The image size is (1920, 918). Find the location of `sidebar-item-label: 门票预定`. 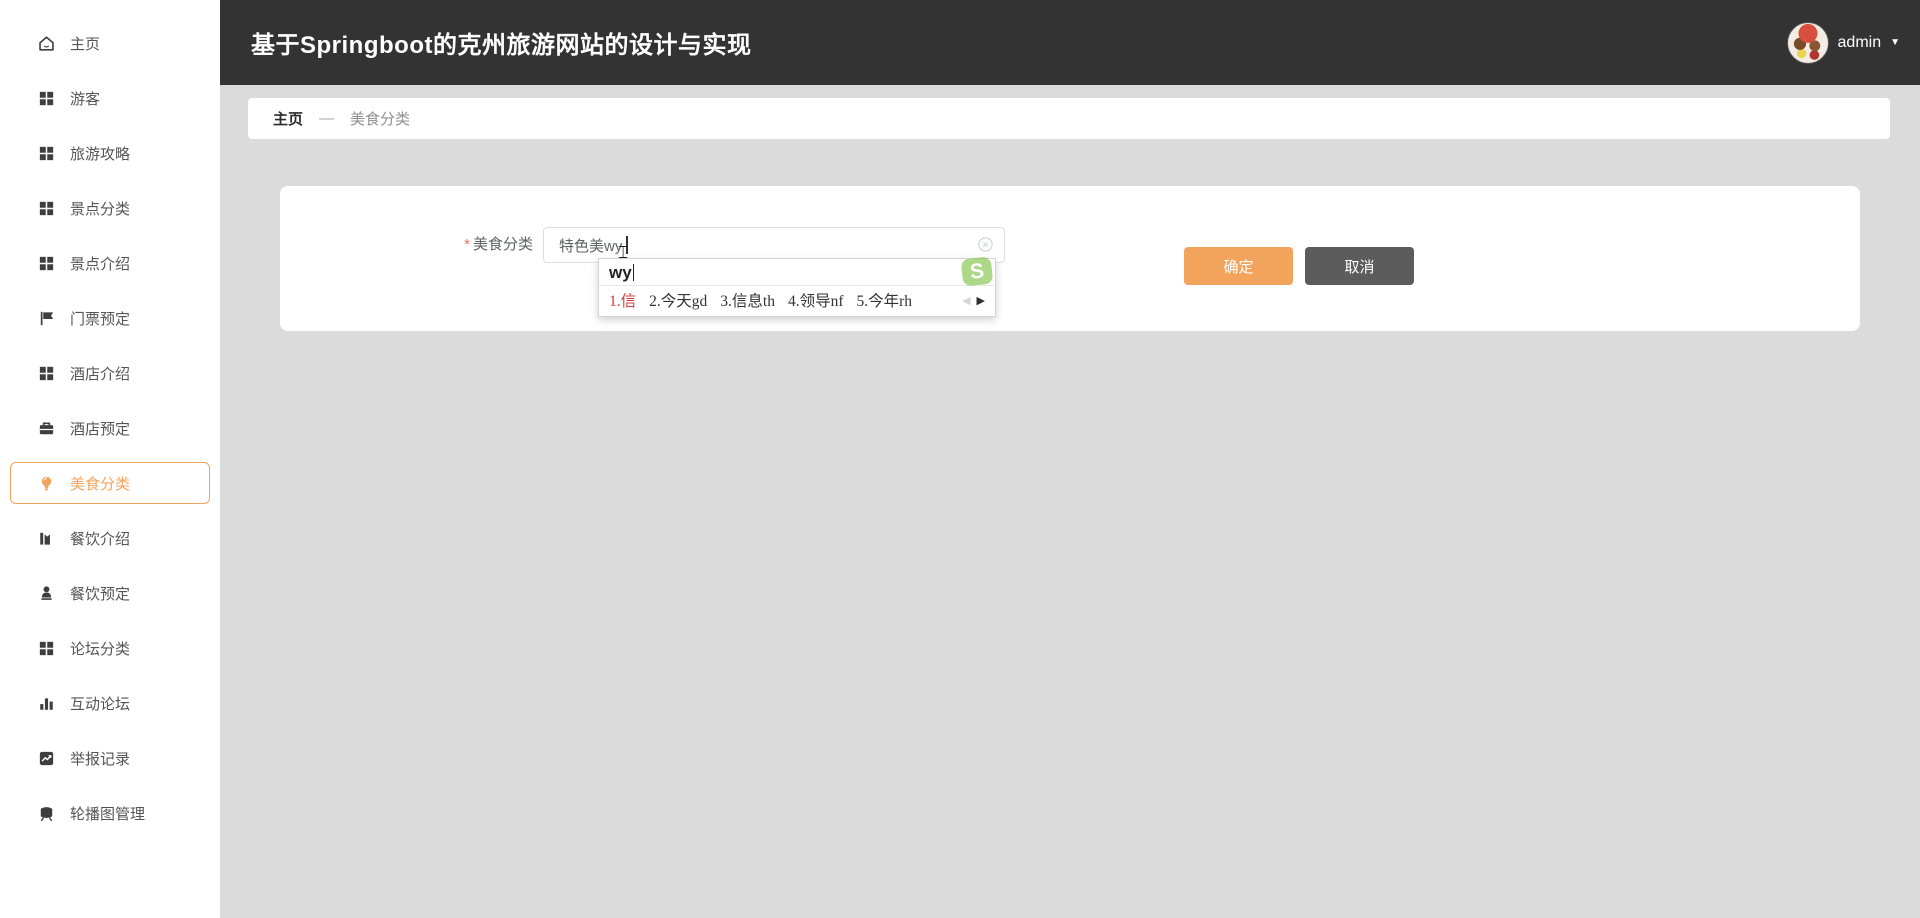

sidebar-item-label: 门票预定 is located at coordinates (100, 319).